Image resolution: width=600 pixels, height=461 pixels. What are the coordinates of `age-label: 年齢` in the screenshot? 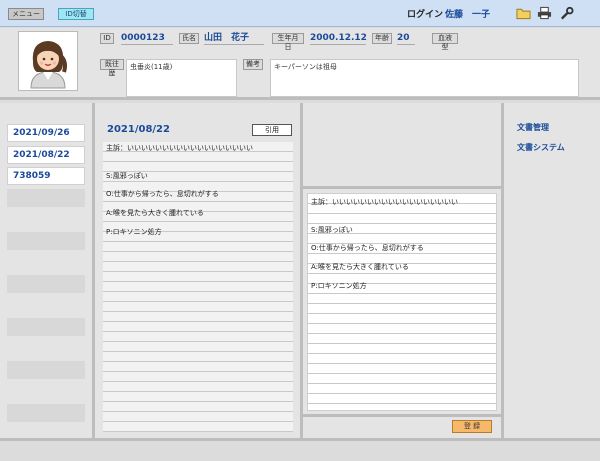 It's located at (382, 38).